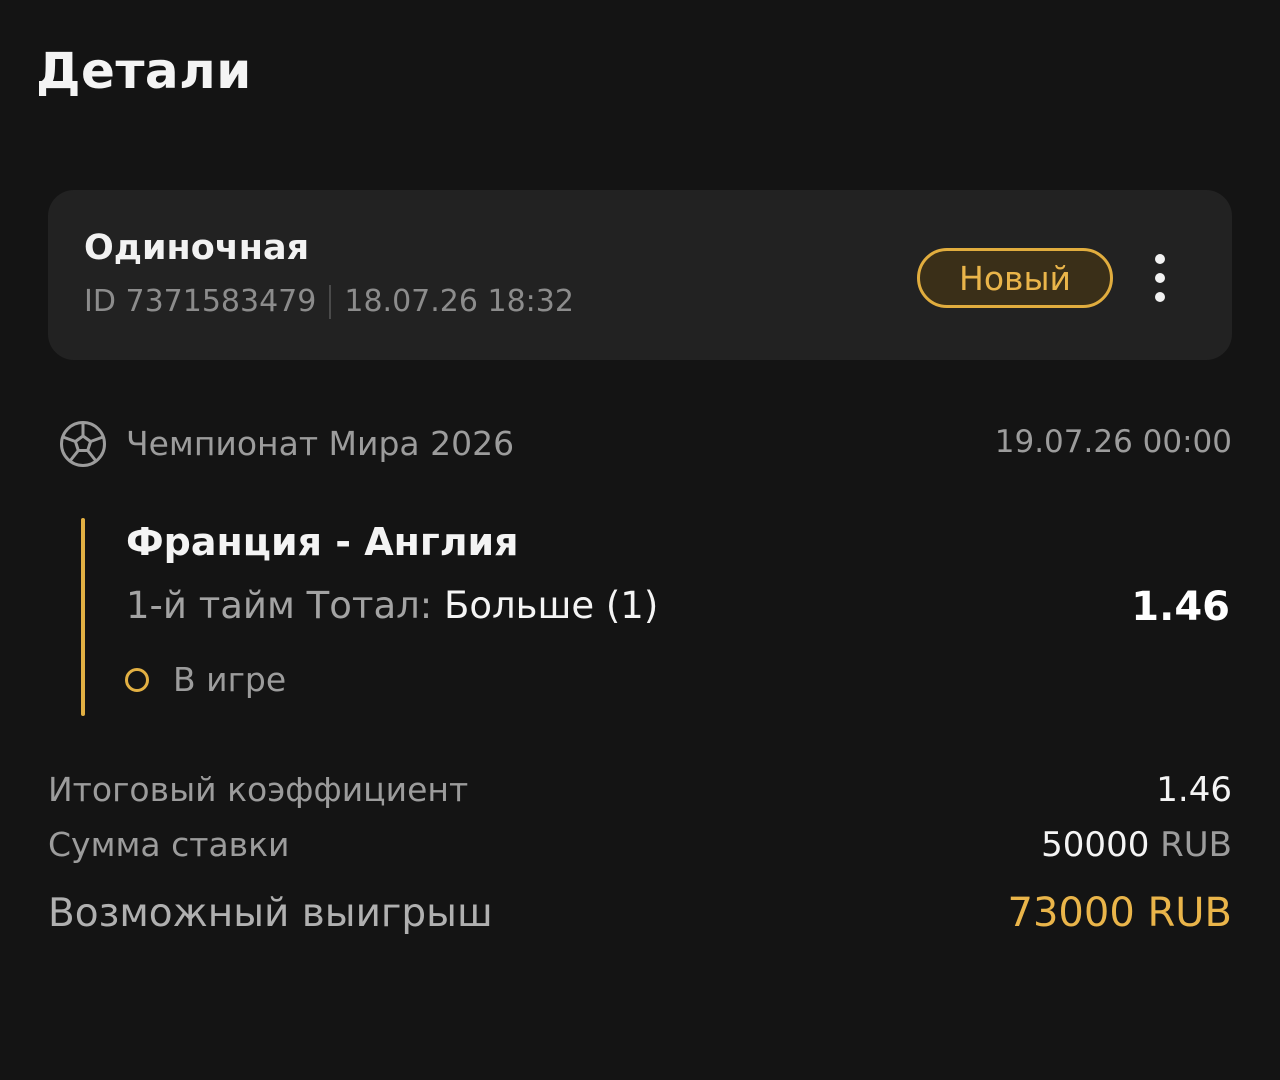 The width and height of the screenshot is (1280, 1080). What do you see at coordinates (200, 301) in the screenshot?
I see `bet-id: ID 7371583479` at bounding box center [200, 301].